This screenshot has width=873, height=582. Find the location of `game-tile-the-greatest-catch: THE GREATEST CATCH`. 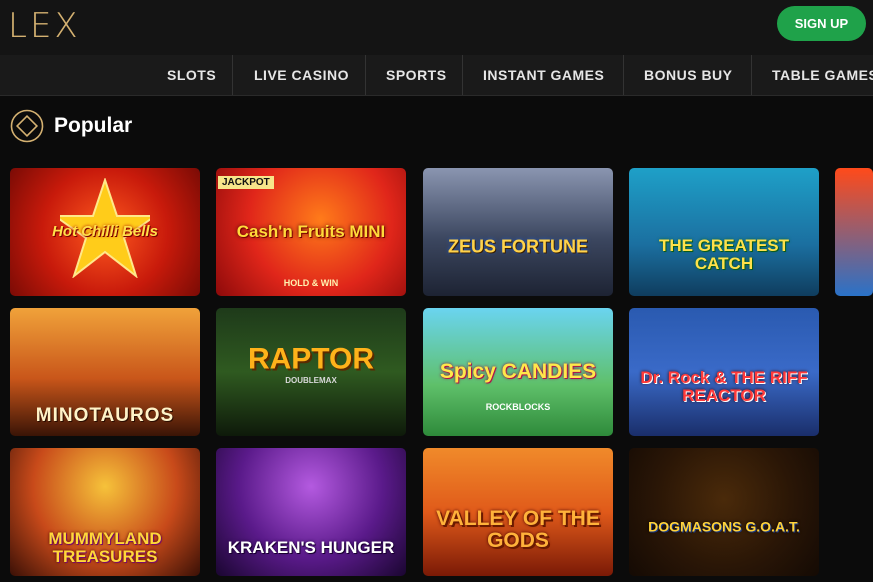

game-tile-the-greatest-catch: THE GREATEST CATCH is located at coordinates (724, 232).